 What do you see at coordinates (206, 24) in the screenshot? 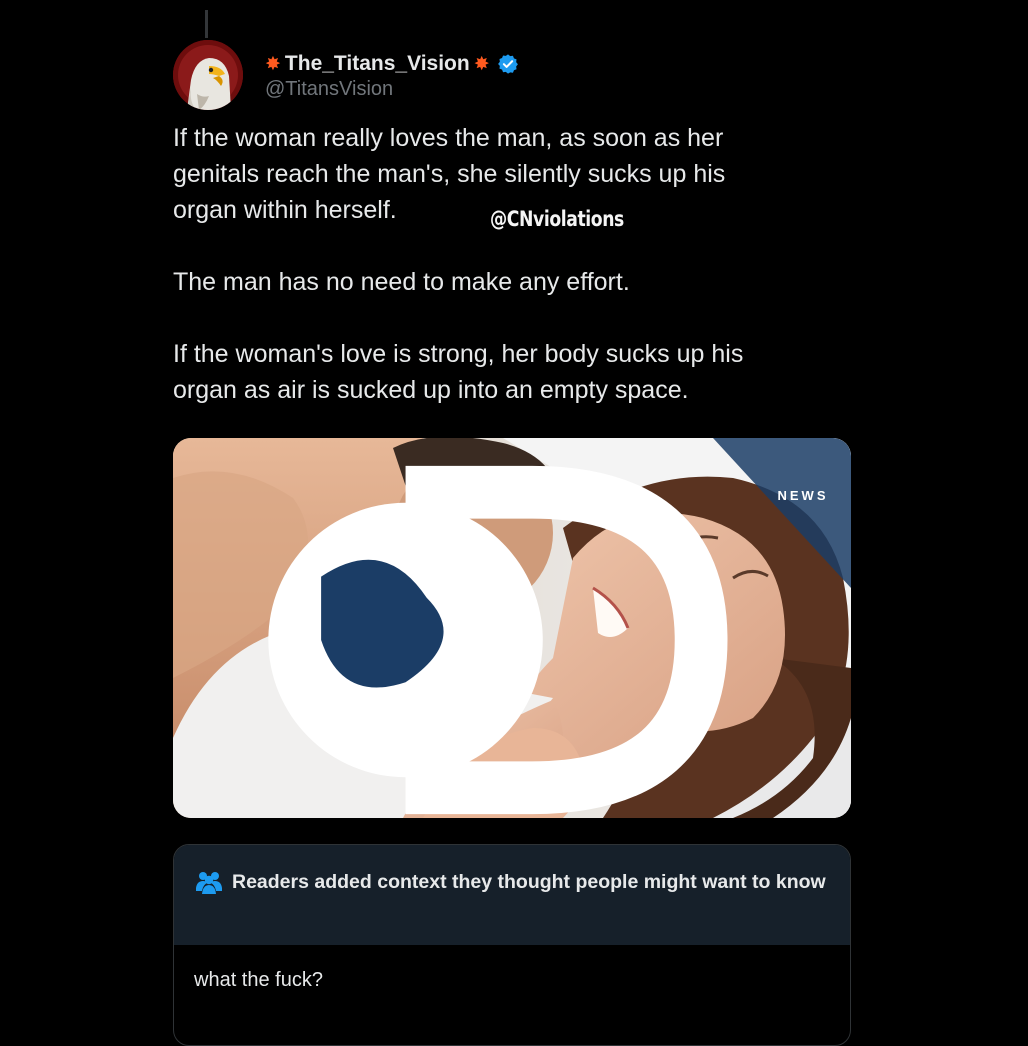
I see `thread-connector-line` at bounding box center [206, 24].